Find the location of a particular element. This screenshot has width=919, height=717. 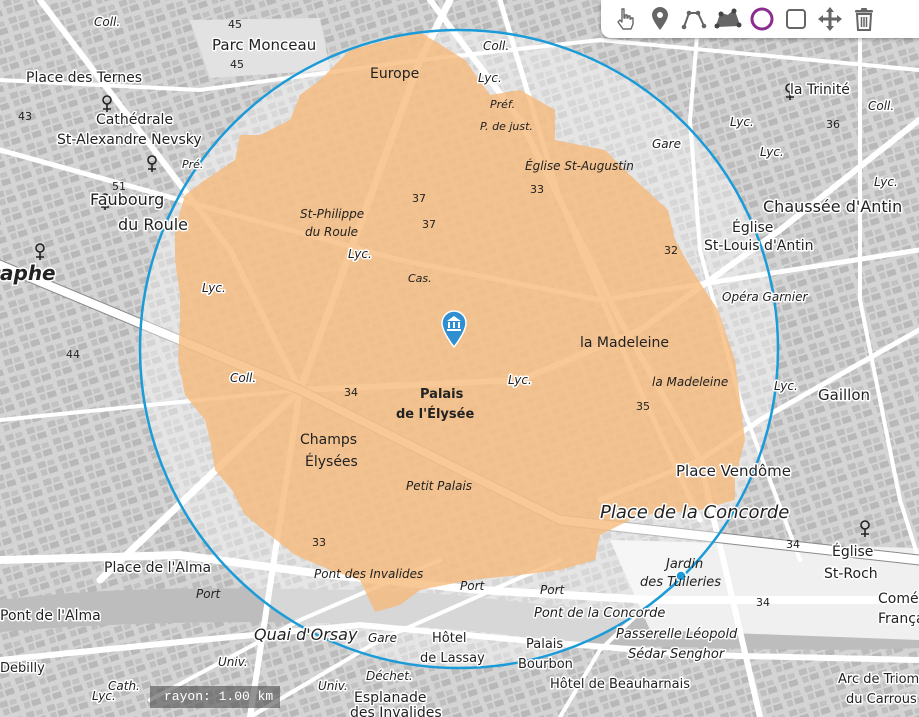

label-lyc-9: Lyc. is located at coordinates (104, 696).